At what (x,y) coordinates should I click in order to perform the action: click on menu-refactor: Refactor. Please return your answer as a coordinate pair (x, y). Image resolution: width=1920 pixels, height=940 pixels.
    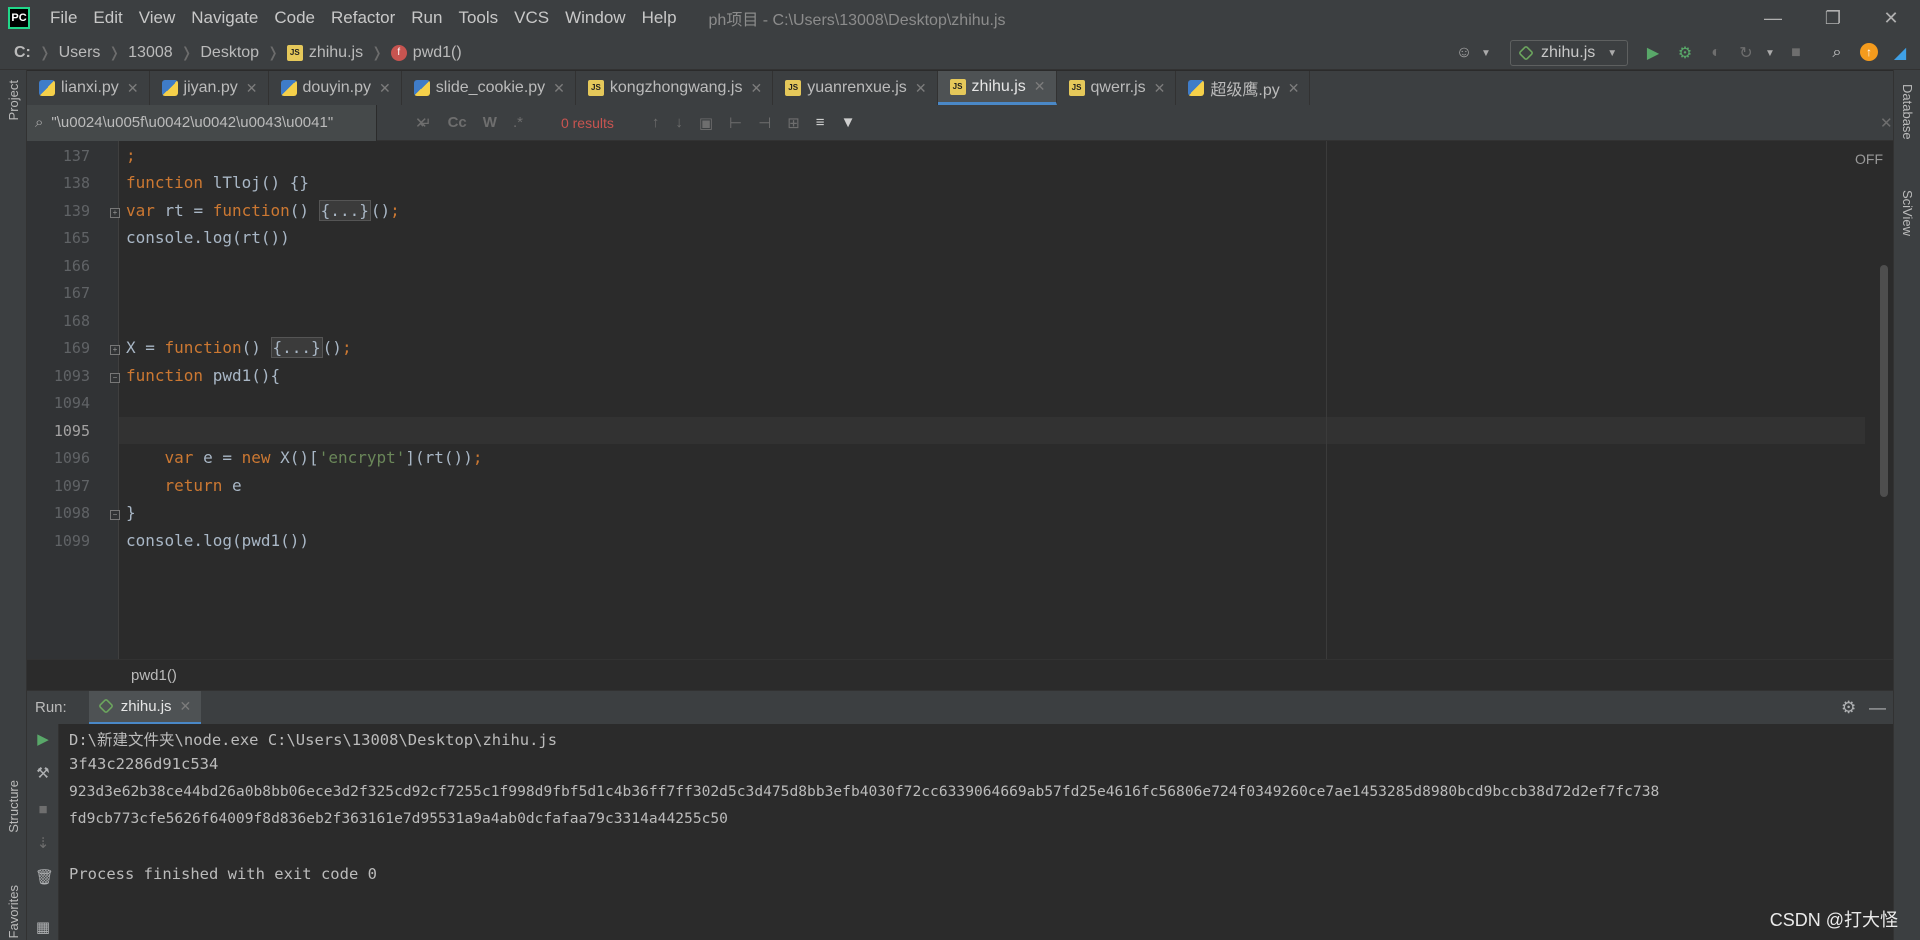
    Looking at the image, I should click on (363, 18).